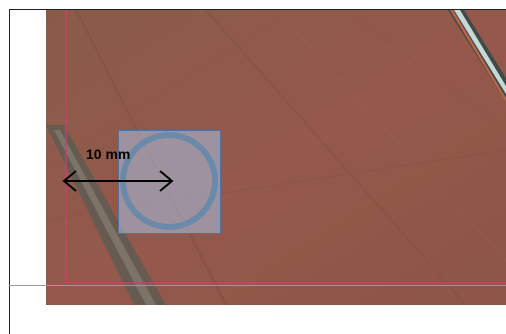 The height and width of the screenshot is (334, 506). I want to click on double-arrow-icon, so click(118, 181).